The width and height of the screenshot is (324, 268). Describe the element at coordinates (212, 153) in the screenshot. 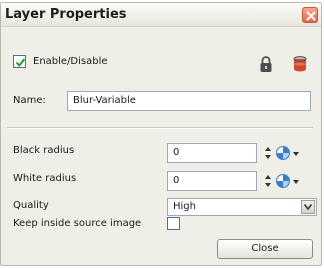

I see `black-radius-field: 0` at that location.